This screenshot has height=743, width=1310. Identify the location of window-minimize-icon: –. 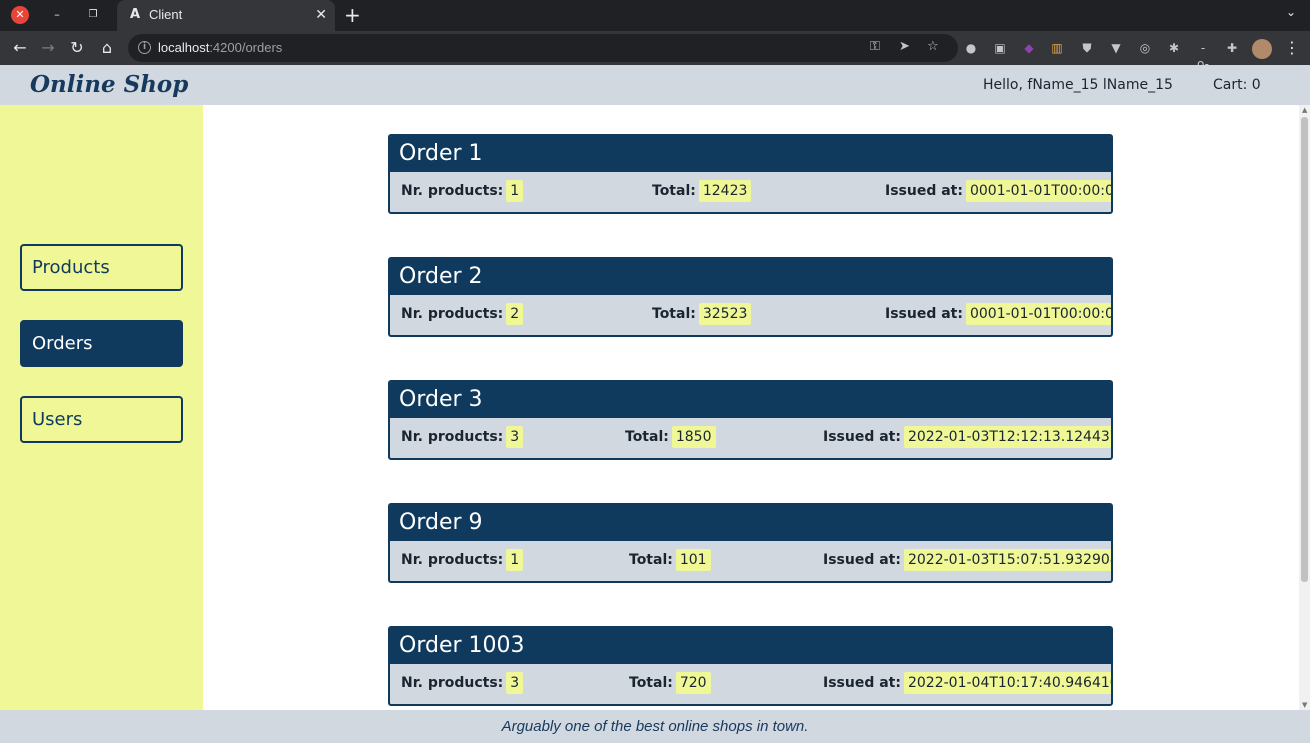
(57, 15).